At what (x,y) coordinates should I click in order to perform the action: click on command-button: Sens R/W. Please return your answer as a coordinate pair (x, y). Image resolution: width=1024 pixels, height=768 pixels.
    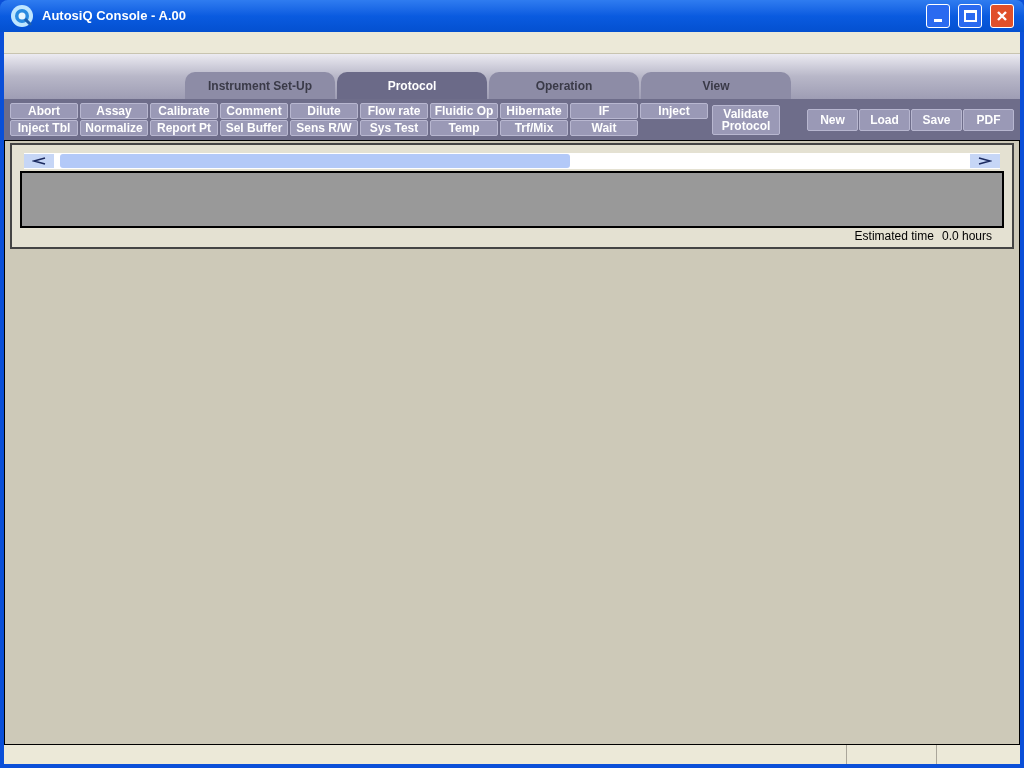
    Looking at the image, I should click on (324, 128).